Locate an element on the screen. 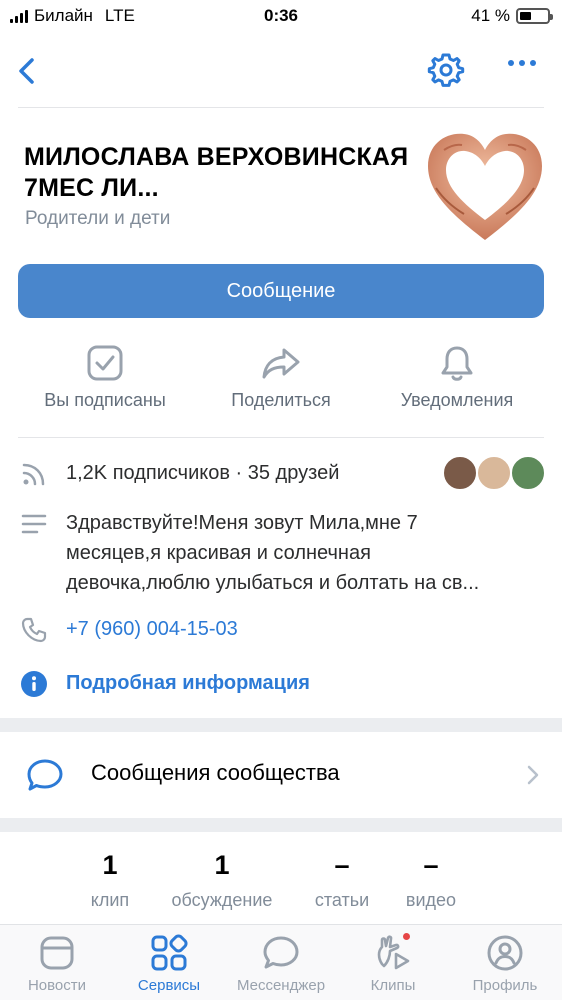  chevron-right-icon is located at coordinates (533, 777).